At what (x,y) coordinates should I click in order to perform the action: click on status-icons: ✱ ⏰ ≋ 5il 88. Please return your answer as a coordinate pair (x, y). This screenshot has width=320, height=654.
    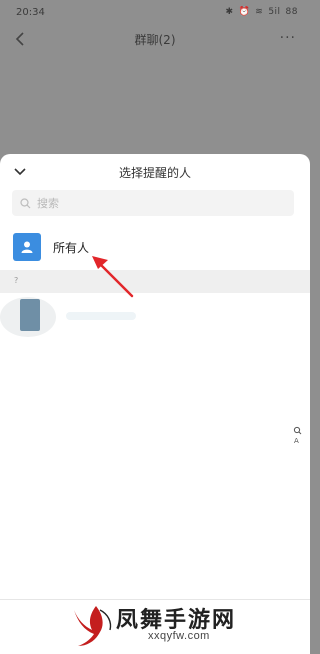
    Looking at the image, I should click on (262, 12).